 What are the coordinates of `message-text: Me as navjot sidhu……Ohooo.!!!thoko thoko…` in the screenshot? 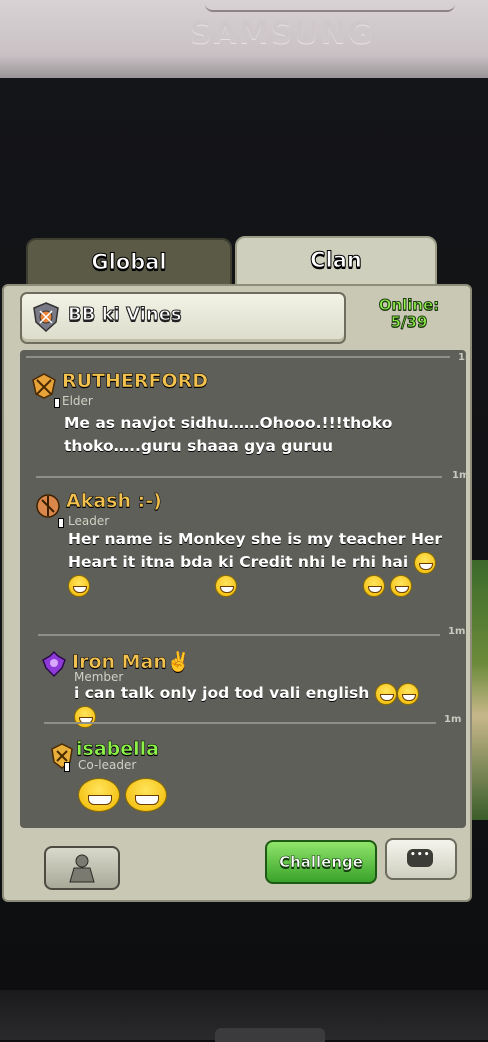 It's located at (228, 434).